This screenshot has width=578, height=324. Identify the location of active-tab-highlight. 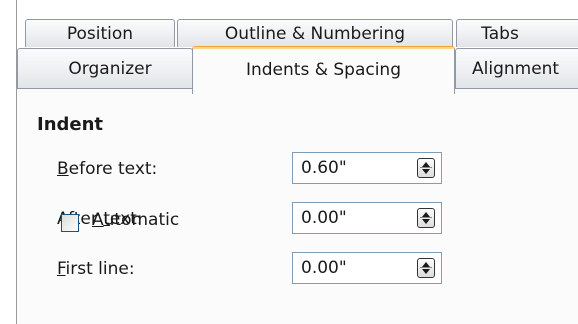
(323, 48).